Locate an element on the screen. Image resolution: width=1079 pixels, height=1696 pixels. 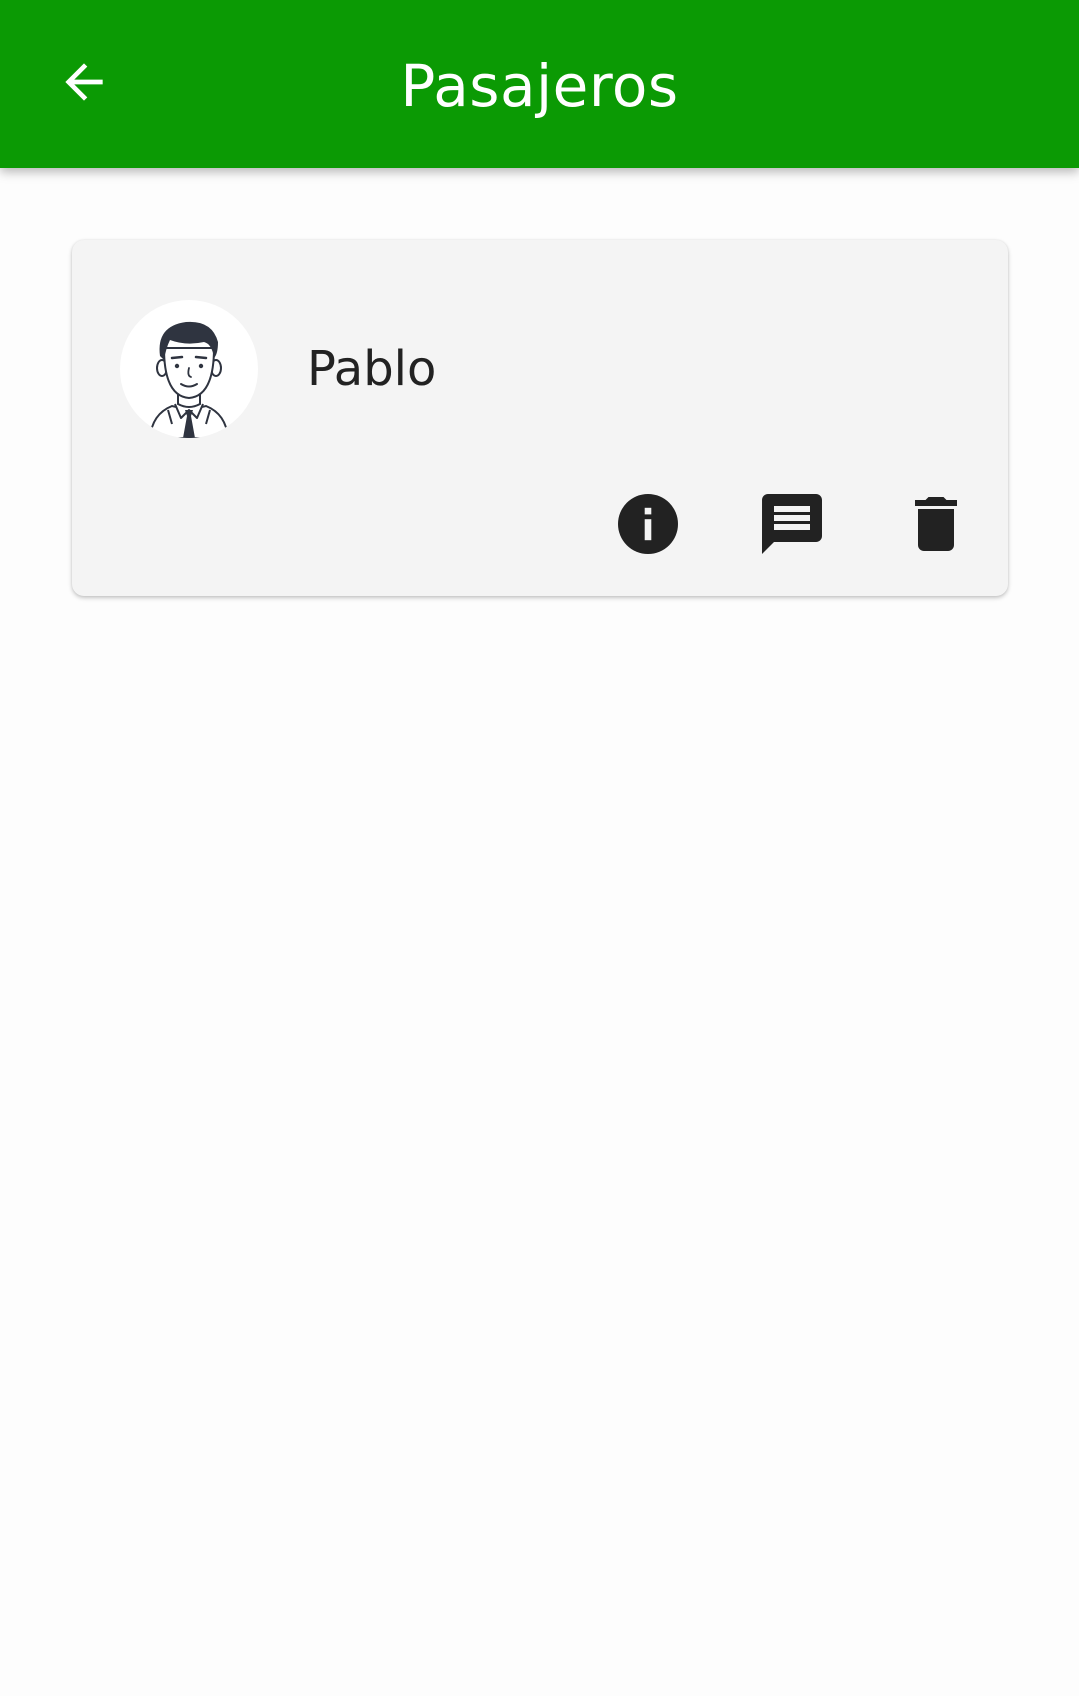
page-title: Pasajeros is located at coordinates (539, 86).